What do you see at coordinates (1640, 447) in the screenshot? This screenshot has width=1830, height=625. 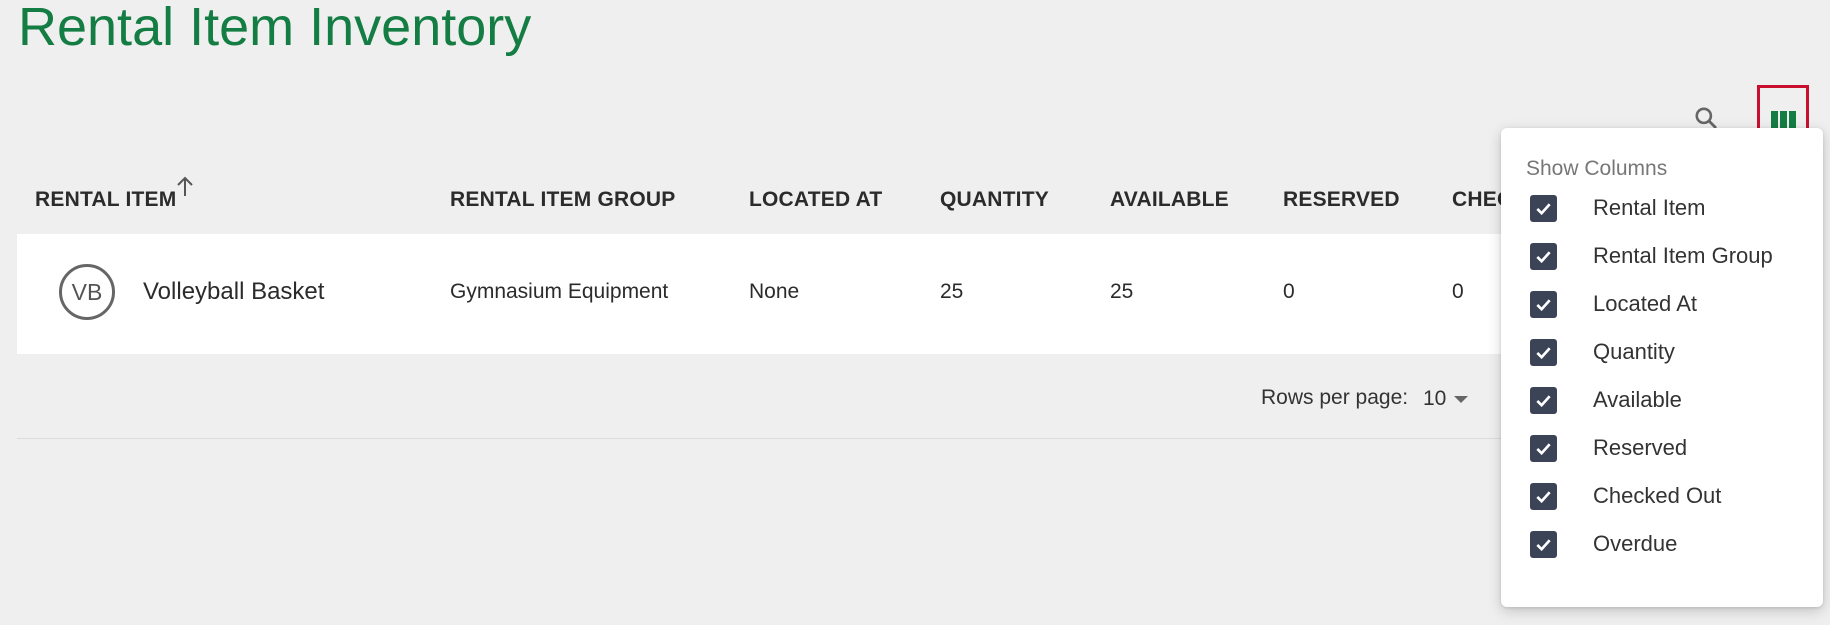 I see `column-option-label: Reserved` at bounding box center [1640, 447].